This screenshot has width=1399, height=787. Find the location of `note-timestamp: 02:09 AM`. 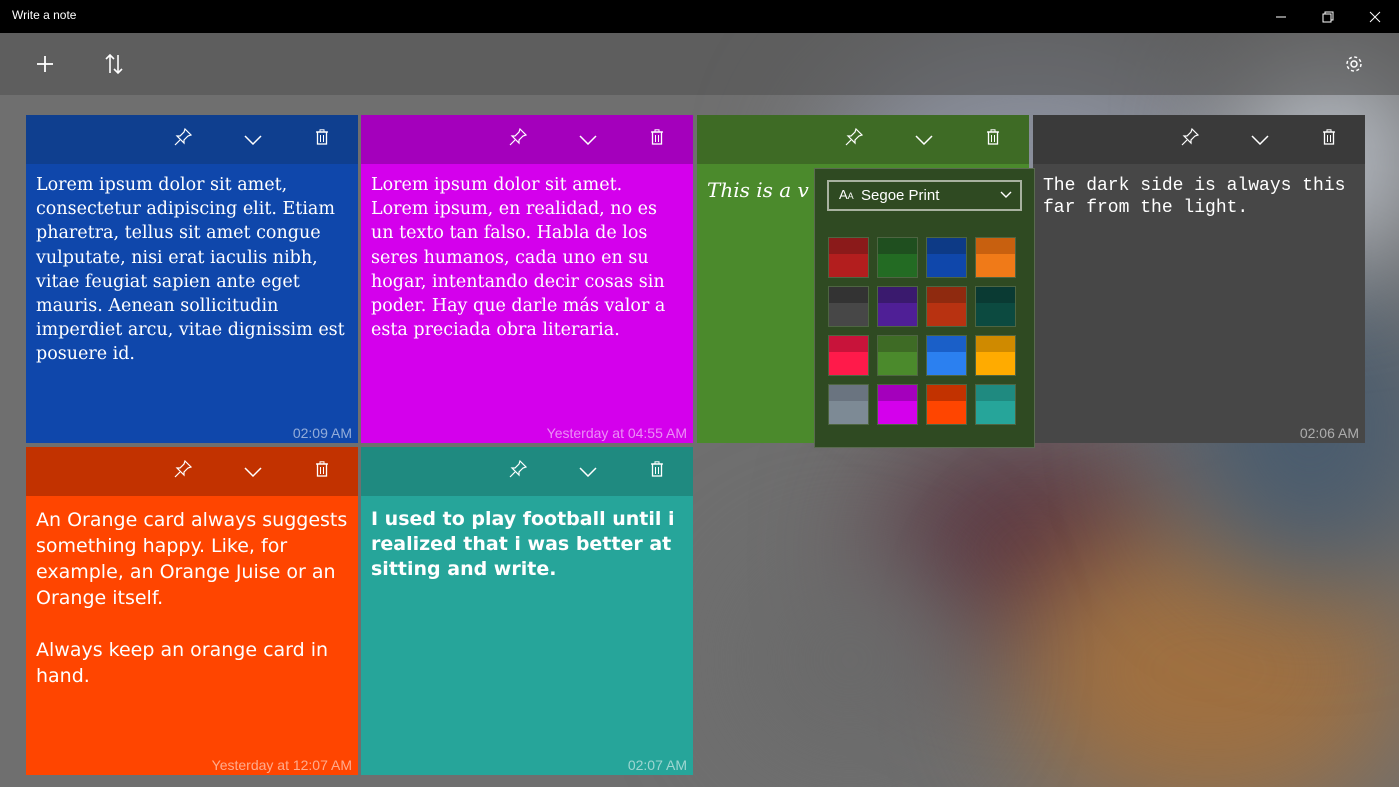

note-timestamp: 02:09 AM is located at coordinates (322, 433).